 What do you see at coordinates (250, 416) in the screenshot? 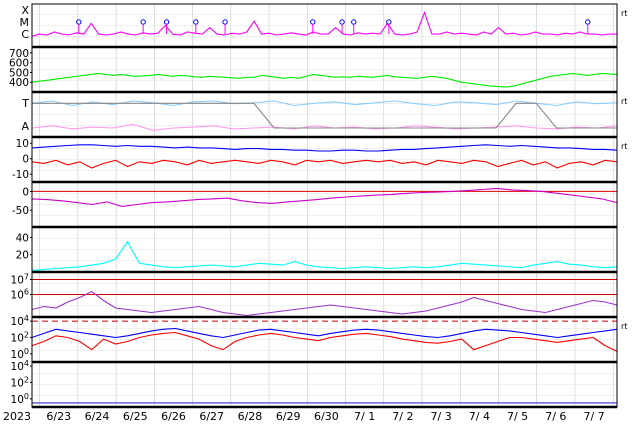
I see `date-tick-label: 6/28` at bounding box center [250, 416].